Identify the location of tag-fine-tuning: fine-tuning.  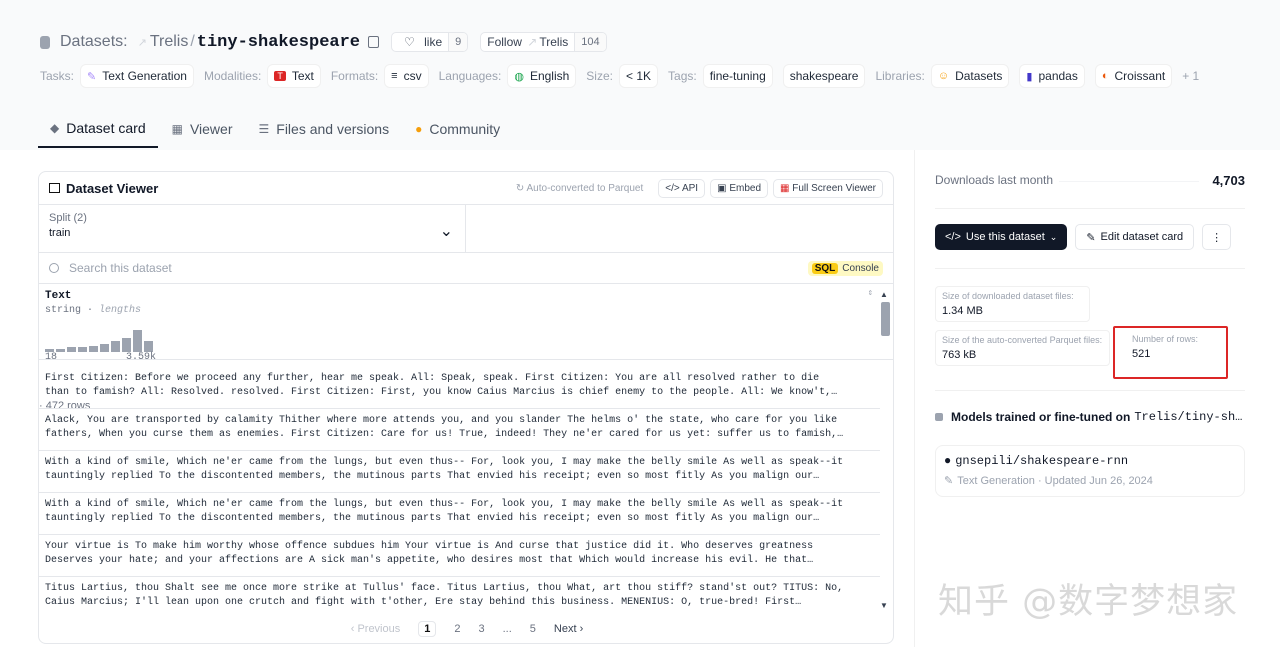
(737, 76).